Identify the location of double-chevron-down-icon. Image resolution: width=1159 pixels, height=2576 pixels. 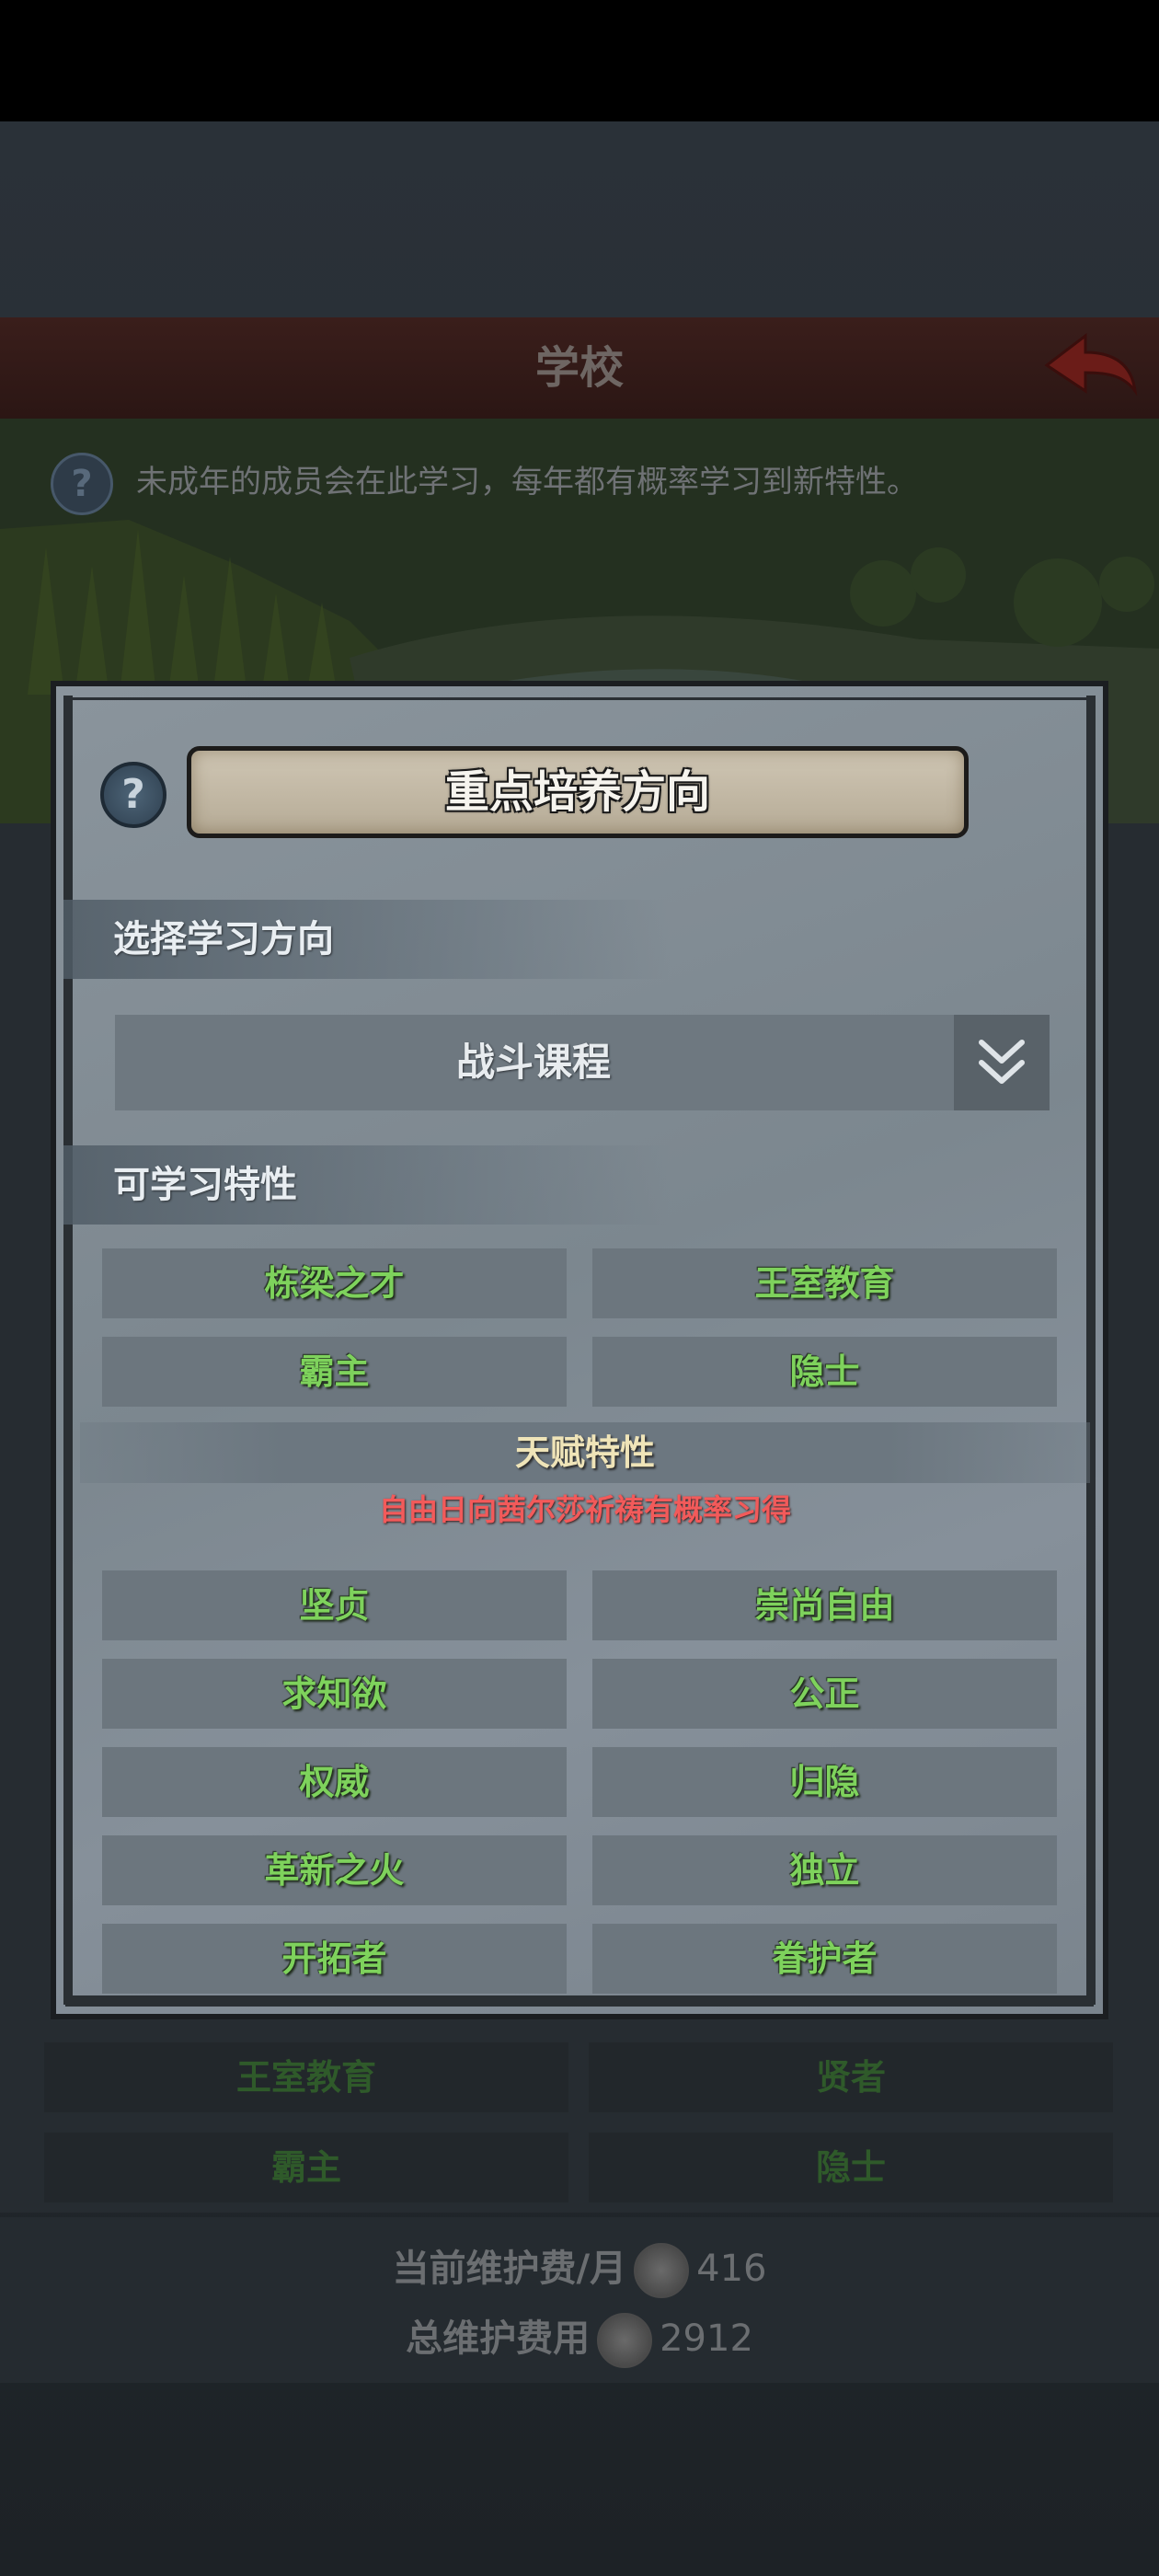
(1002, 1062).